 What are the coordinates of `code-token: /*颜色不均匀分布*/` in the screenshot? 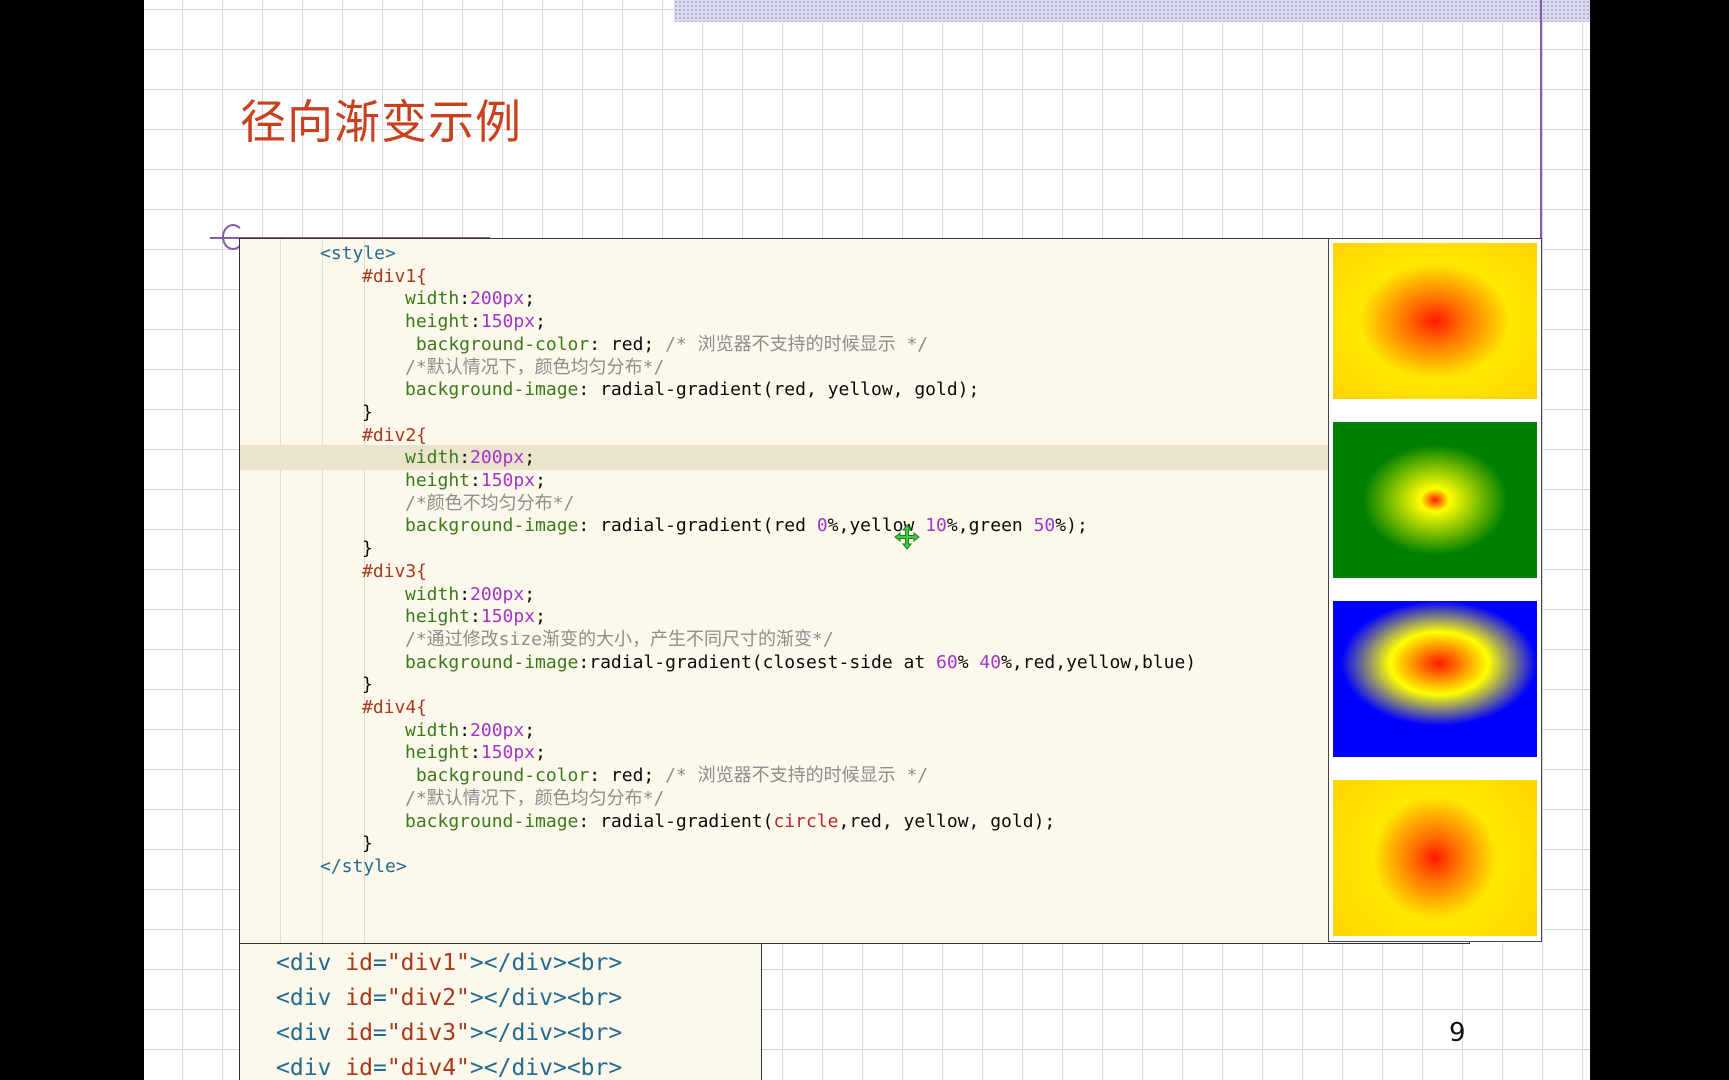 It's located at (490, 503).